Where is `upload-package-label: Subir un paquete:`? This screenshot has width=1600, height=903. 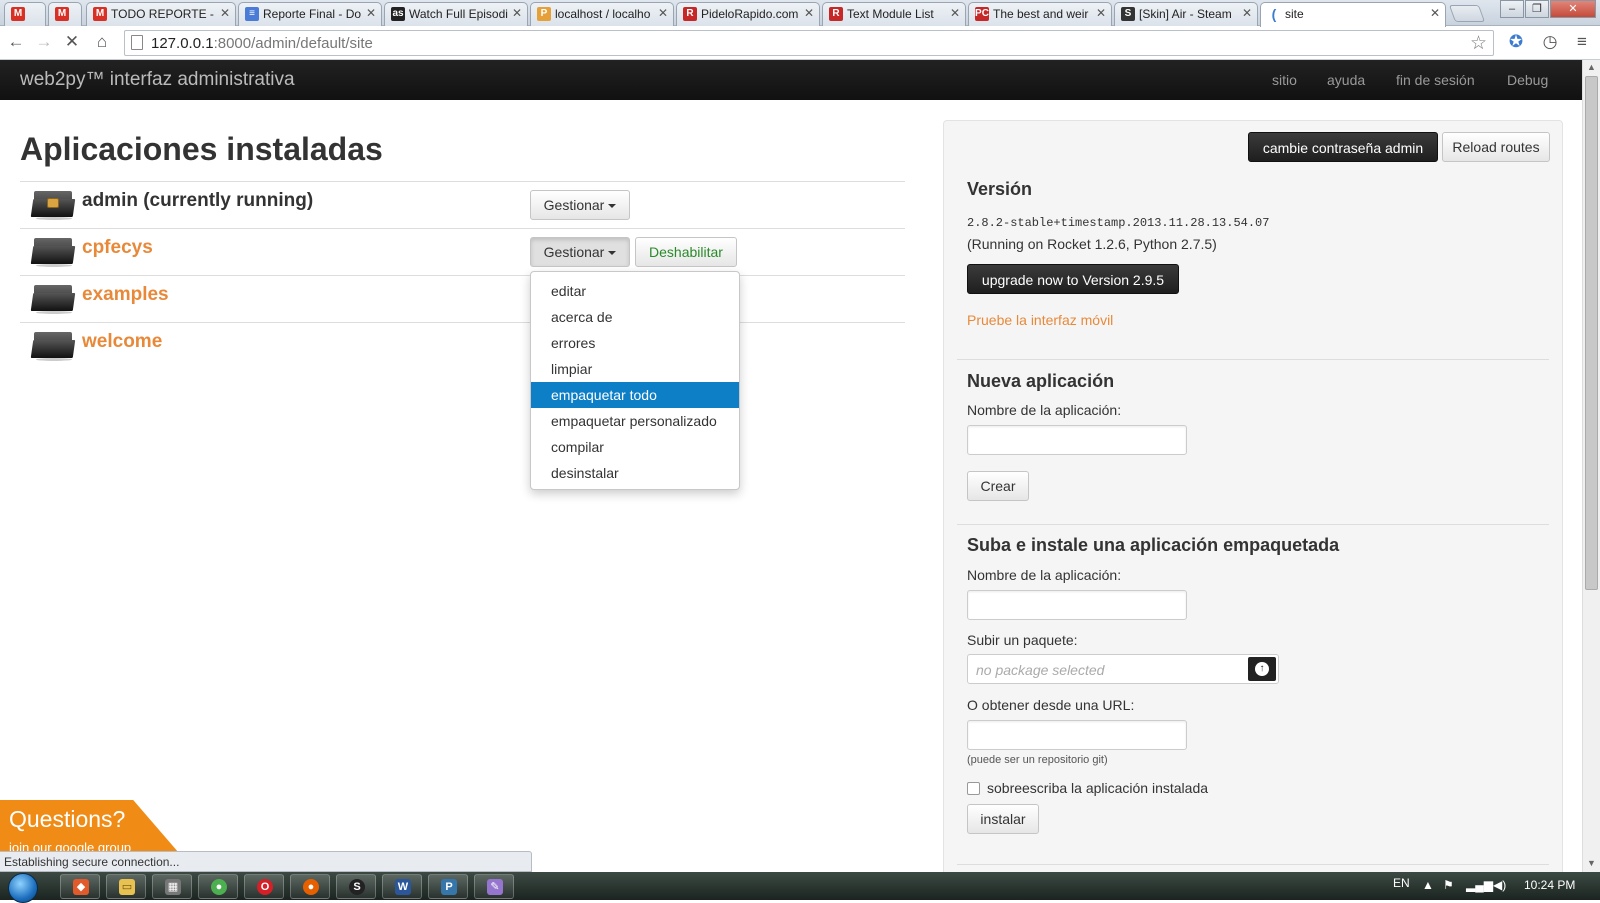 upload-package-label: Subir un paquete: is located at coordinates (1022, 640).